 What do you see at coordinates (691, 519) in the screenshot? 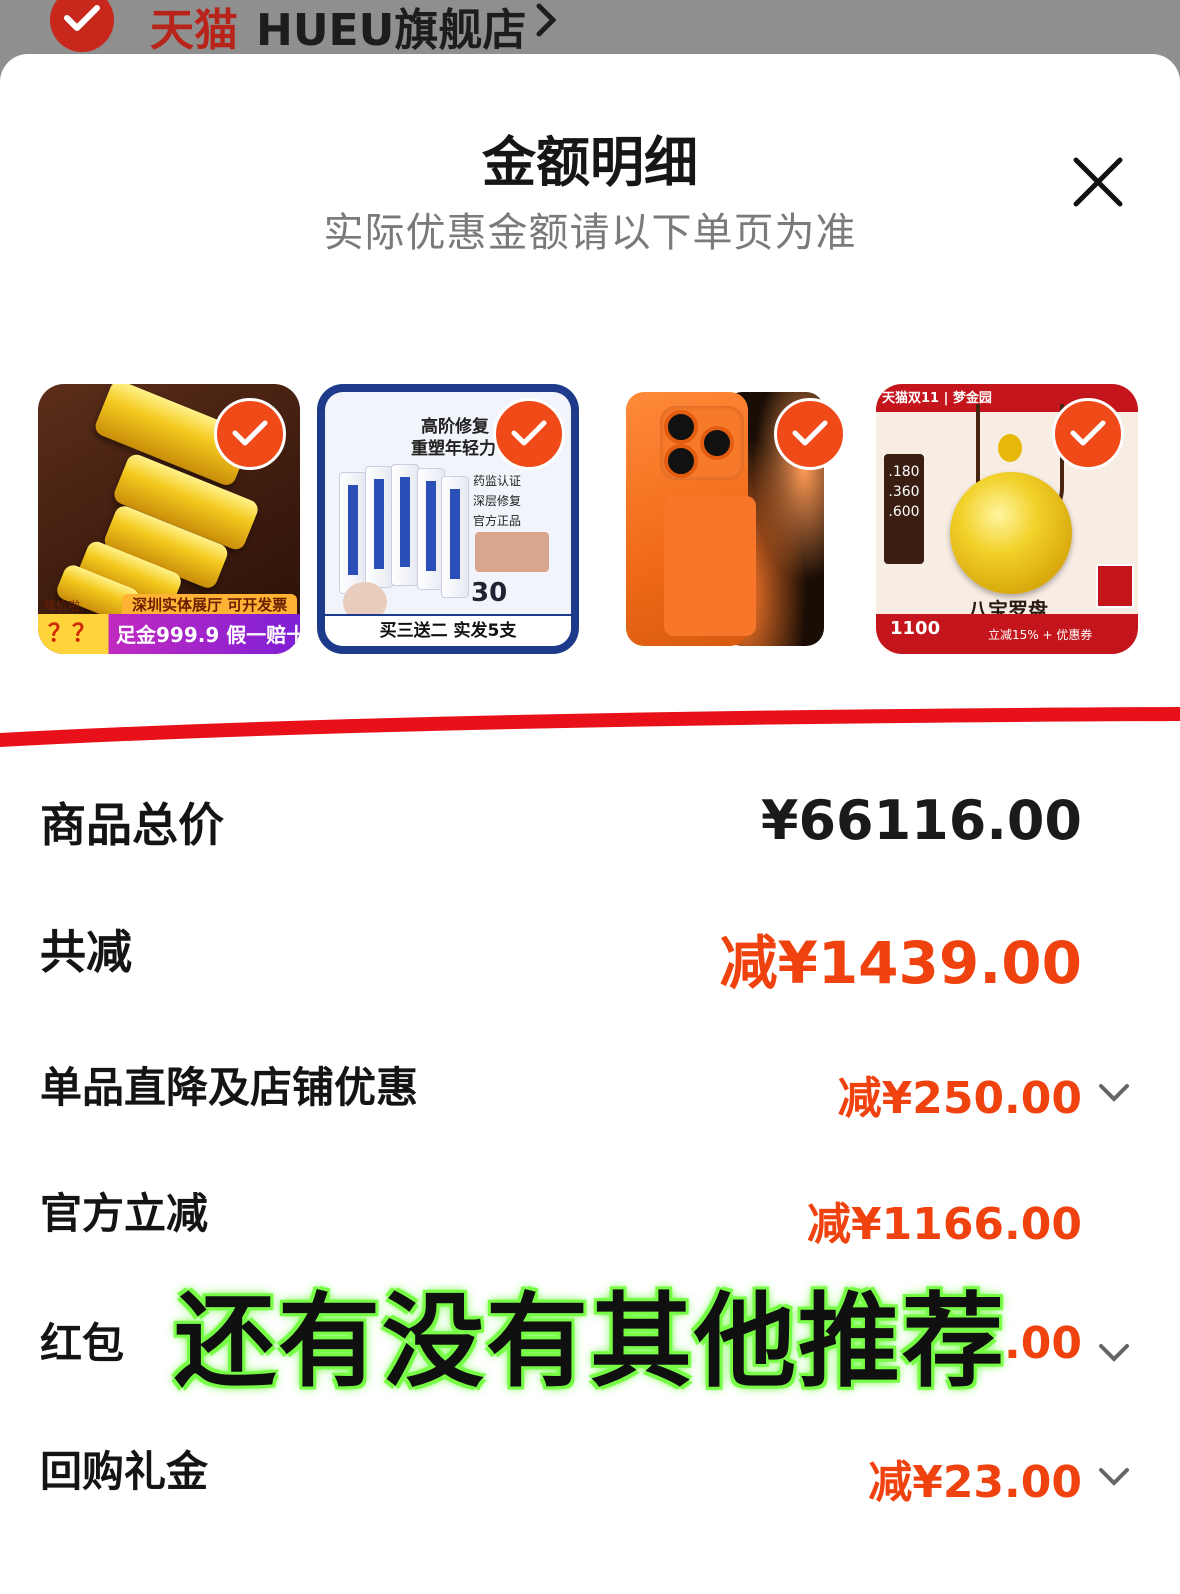
I see `phone-back` at bounding box center [691, 519].